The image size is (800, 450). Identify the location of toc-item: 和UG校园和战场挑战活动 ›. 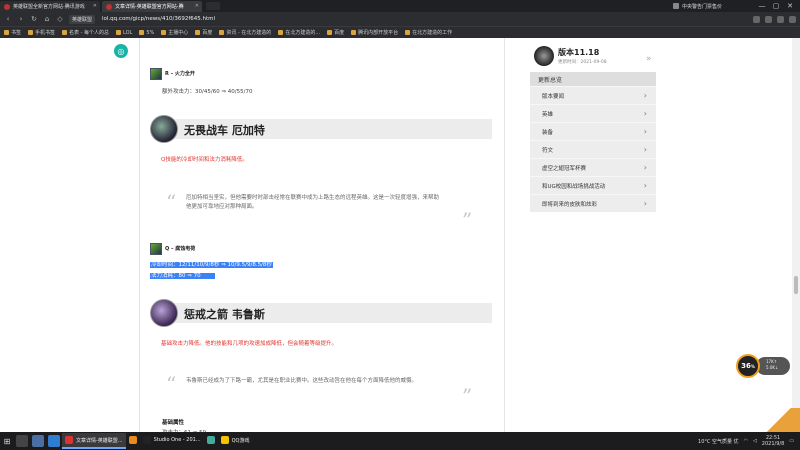
(593, 185).